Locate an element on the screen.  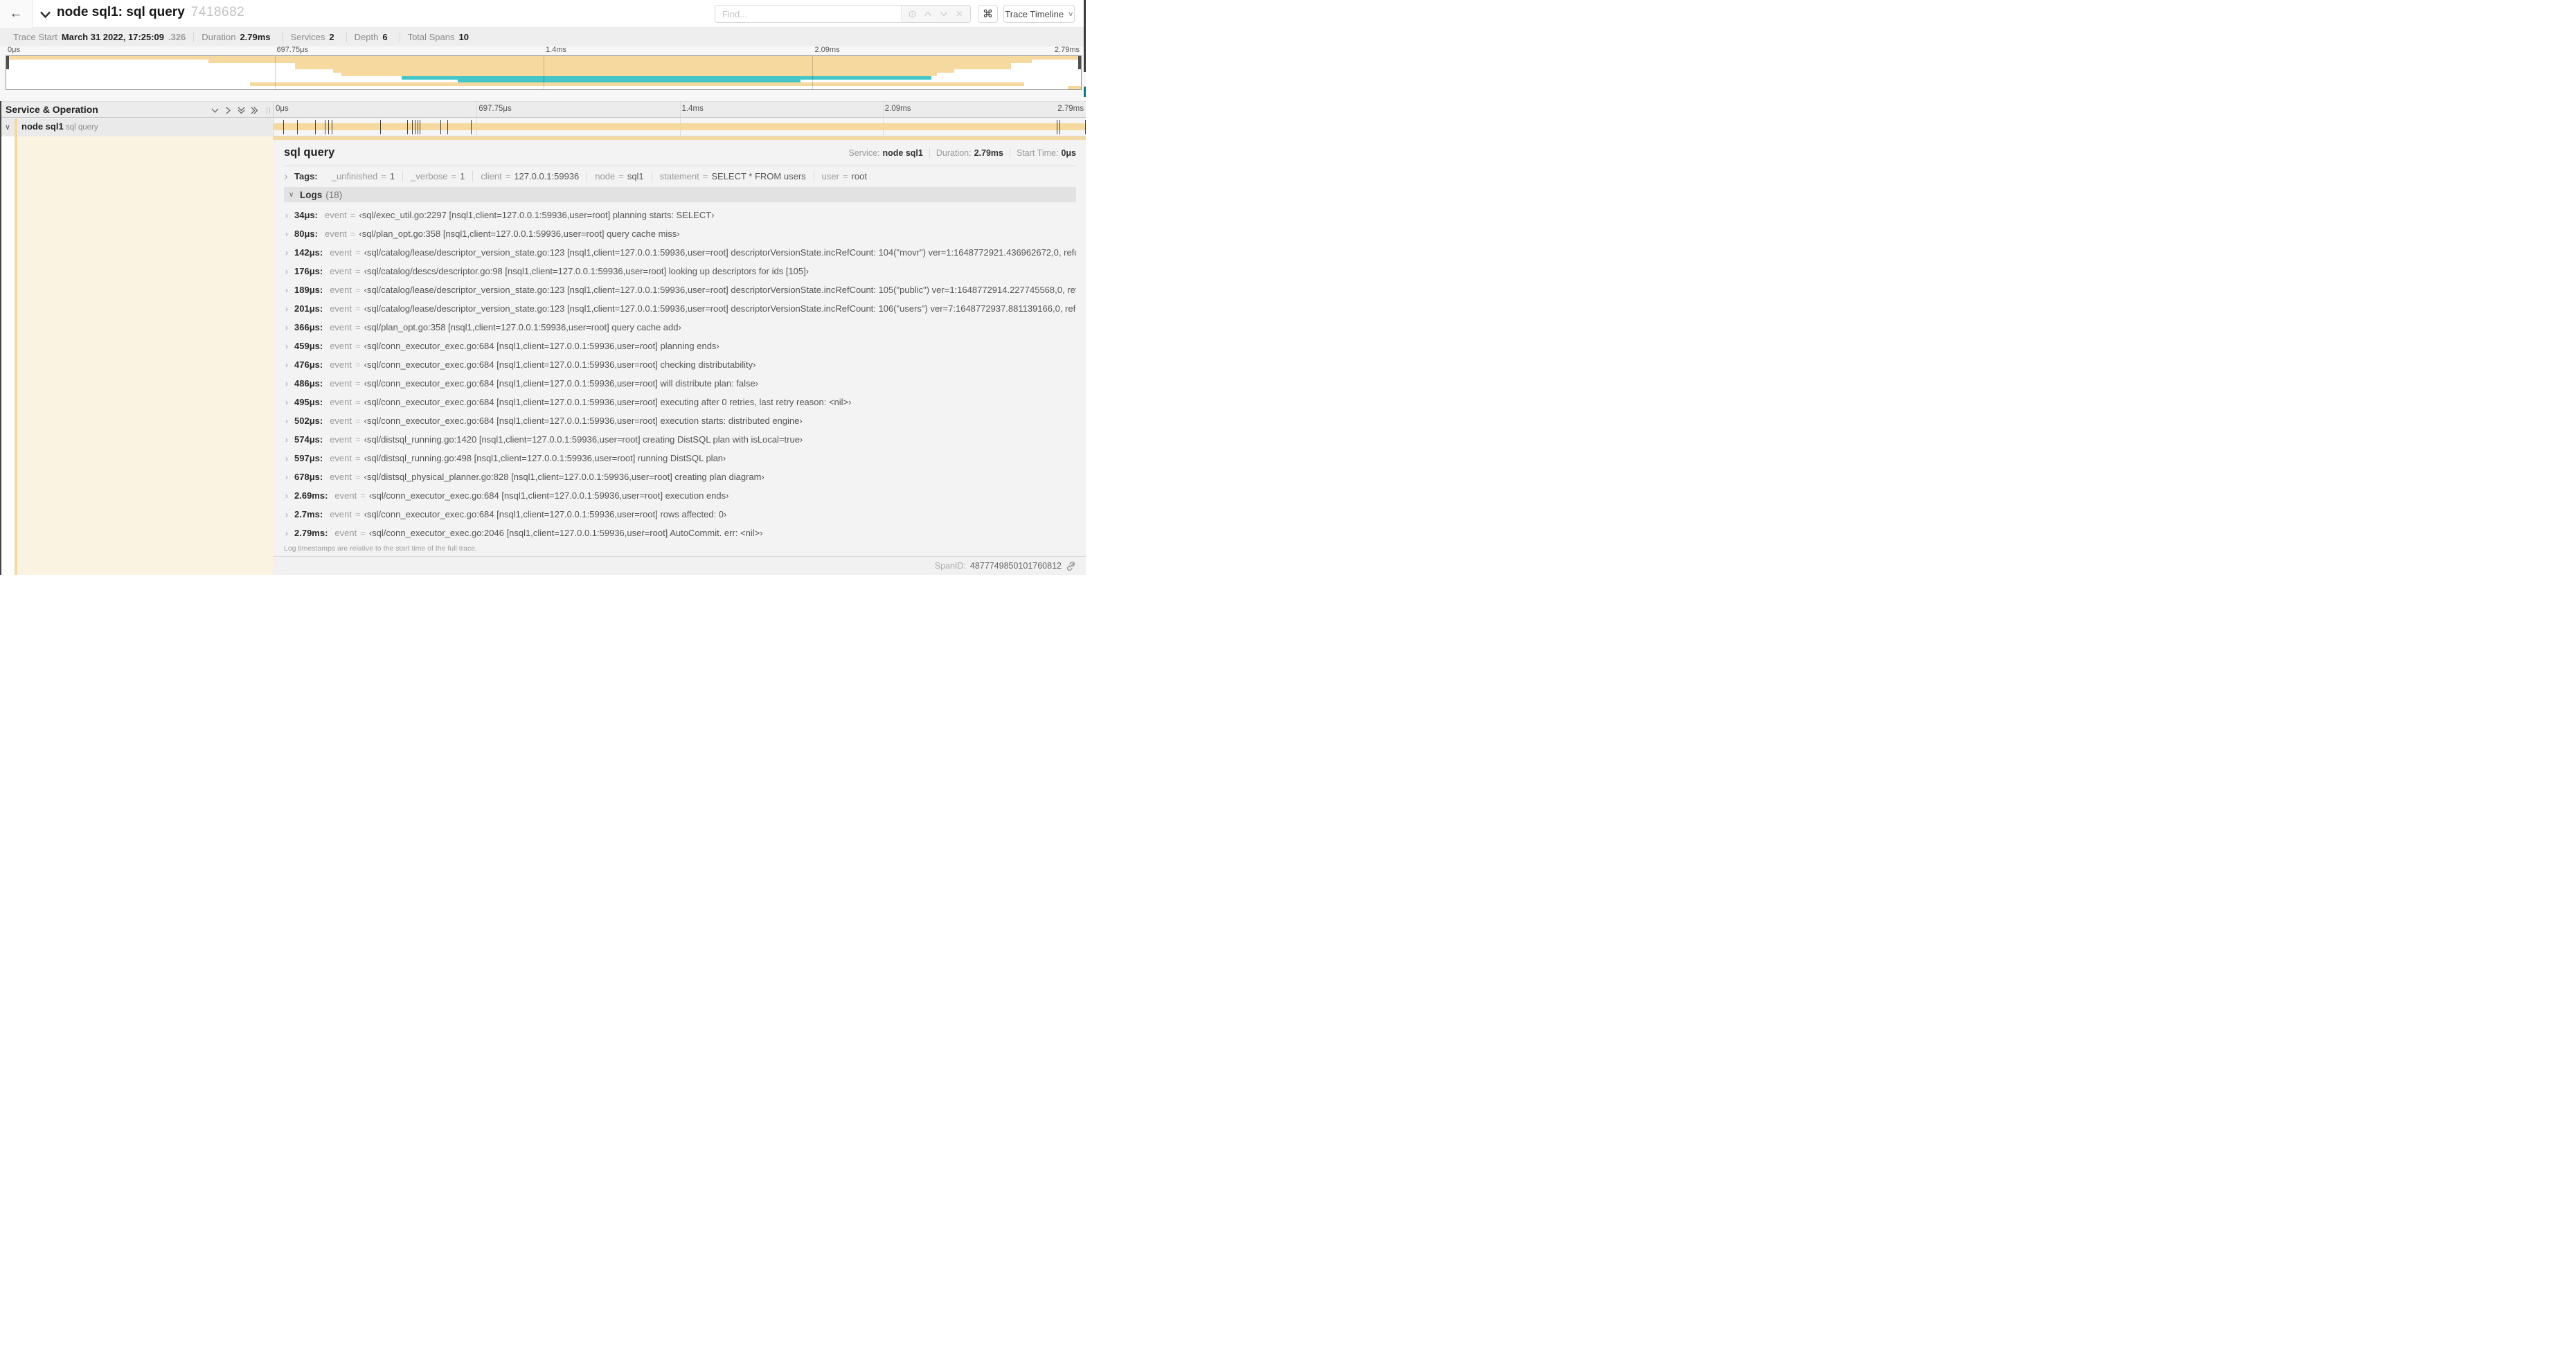
log-timestamp: 201μs: is located at coordinates (309, 309).